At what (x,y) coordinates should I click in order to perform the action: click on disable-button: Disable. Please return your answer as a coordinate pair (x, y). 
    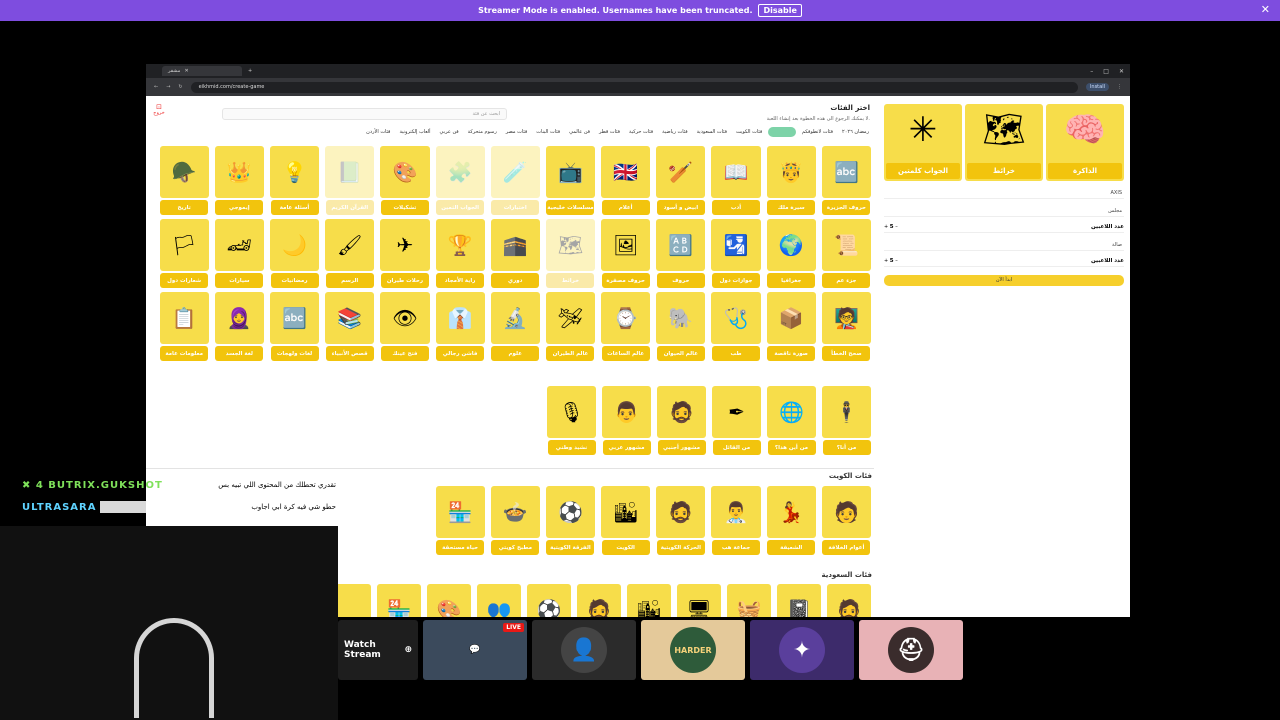
    Looking at the image, I should click on (780, 10).